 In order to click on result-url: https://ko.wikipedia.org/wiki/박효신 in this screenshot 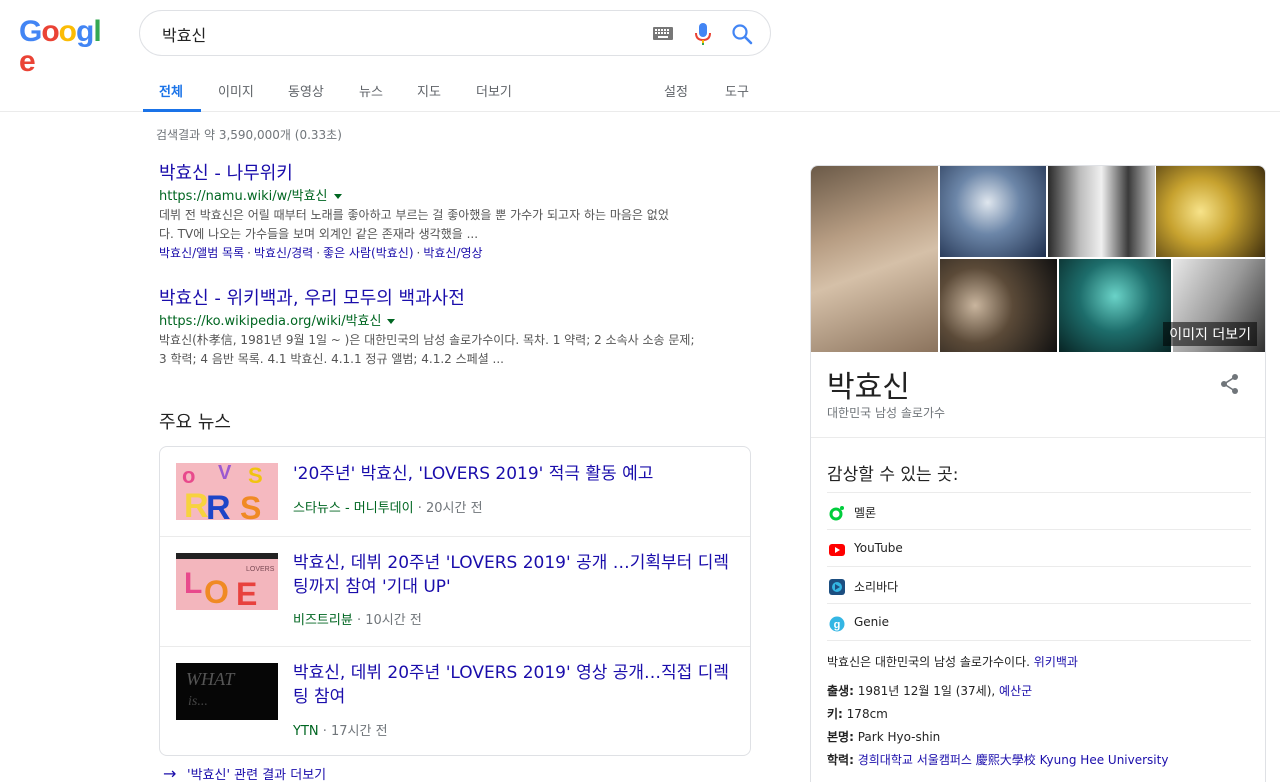, I will do `click(456, 322)`.